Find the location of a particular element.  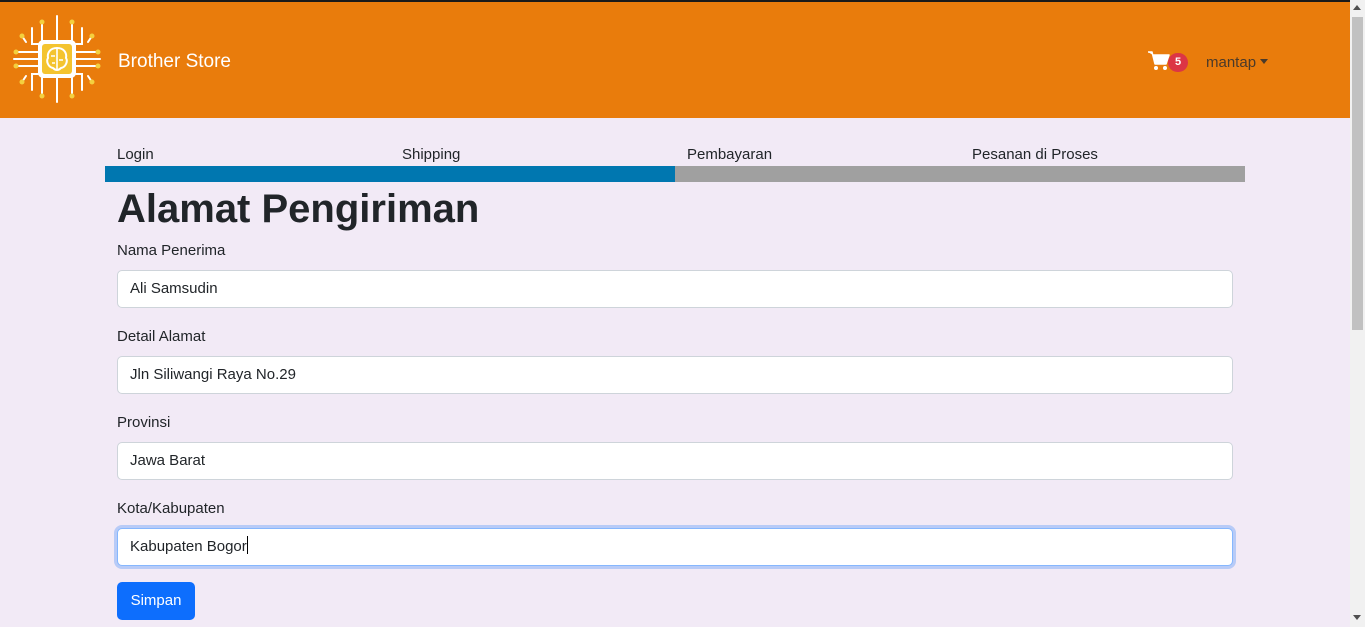

label-provinsi: Provinsi is located at coordinates (144, 422).